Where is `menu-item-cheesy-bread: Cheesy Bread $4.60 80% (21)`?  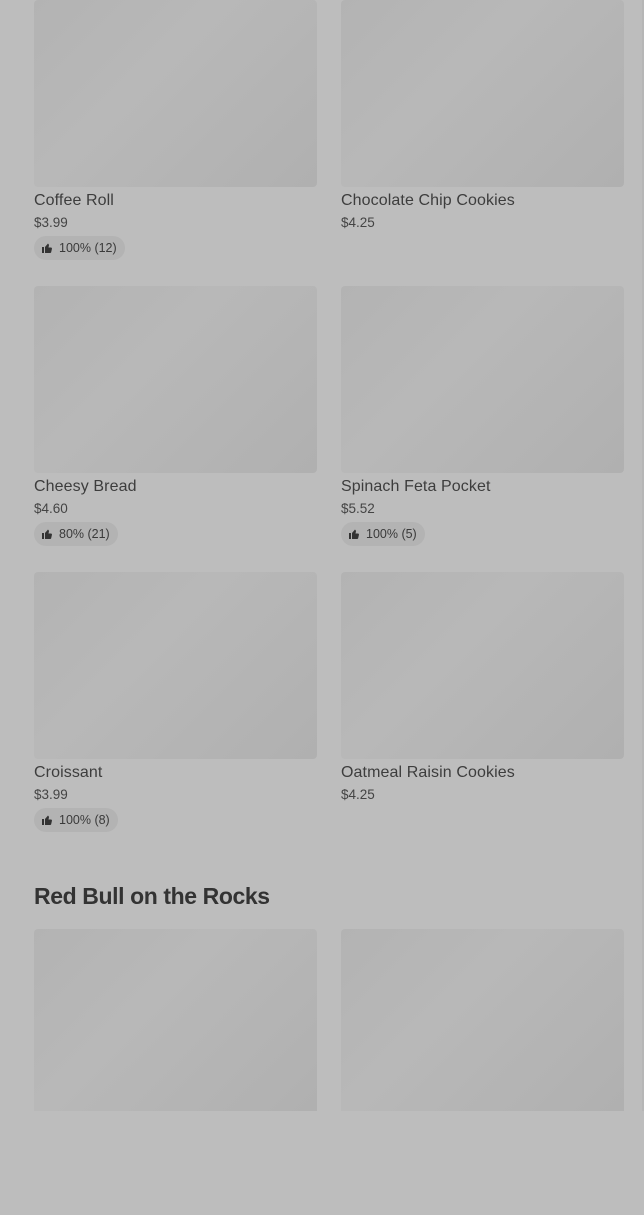
menu-item-cheesy-bread: Cheesy Bread $4.60 80% (21) is located at coordinates (175, 429).